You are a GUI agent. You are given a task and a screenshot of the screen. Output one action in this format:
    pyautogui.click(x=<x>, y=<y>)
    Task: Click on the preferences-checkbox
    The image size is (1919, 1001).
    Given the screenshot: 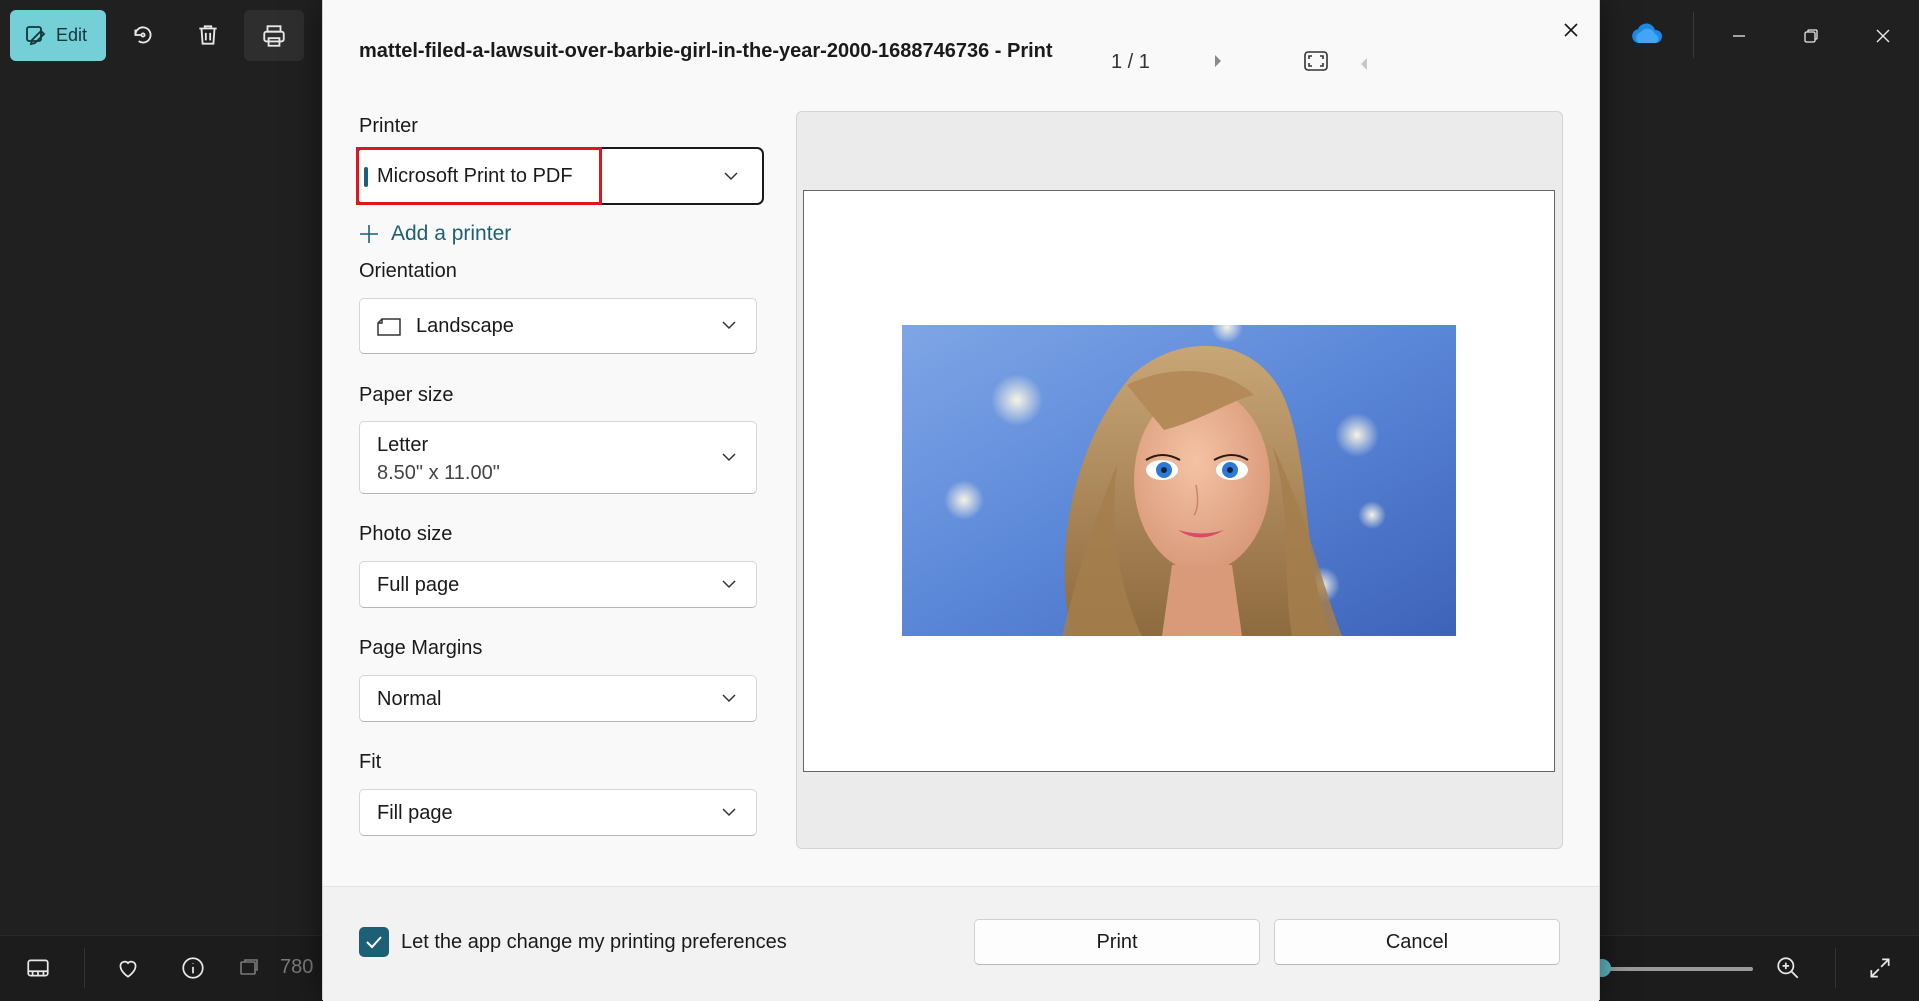 What is the action you would take?
    pyautogui.click(x=374, y=942)
    